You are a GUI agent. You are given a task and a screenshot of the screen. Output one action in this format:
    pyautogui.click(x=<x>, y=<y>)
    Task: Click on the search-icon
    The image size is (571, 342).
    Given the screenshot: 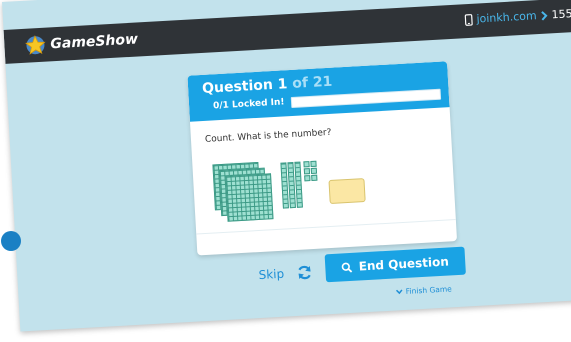 What is the action you would take?
    pyautogui.click(x=347, y=267)
    